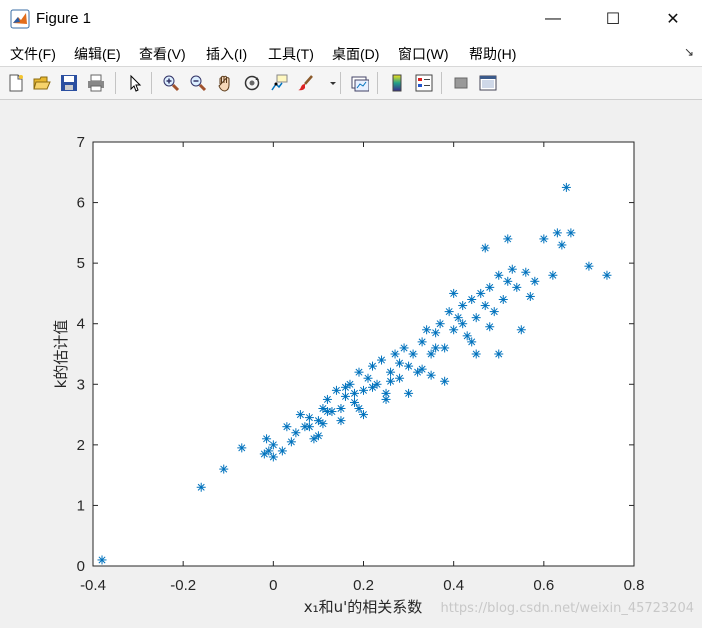  I want to click on menu-window: 窗口(W), so click(423, 54).